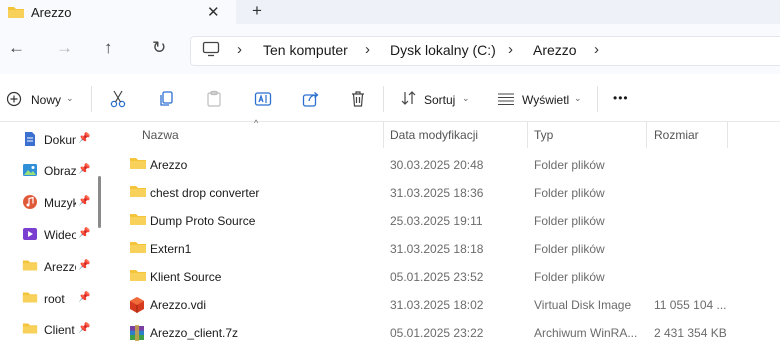 The width and height of the screenshot is (780, 356). I want to click on sidebar-item-root: root 📌, so click(50, 298).